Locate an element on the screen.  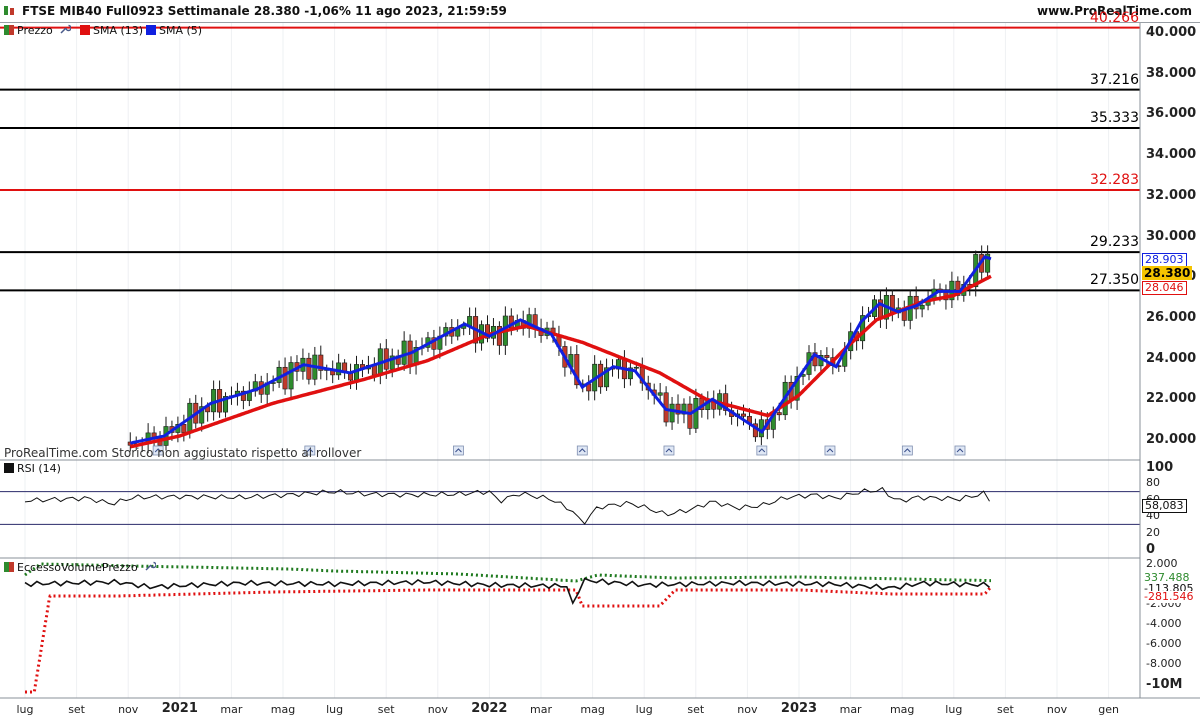
price-axis-tick: 26.000 is located at coordinates (1171, 317).